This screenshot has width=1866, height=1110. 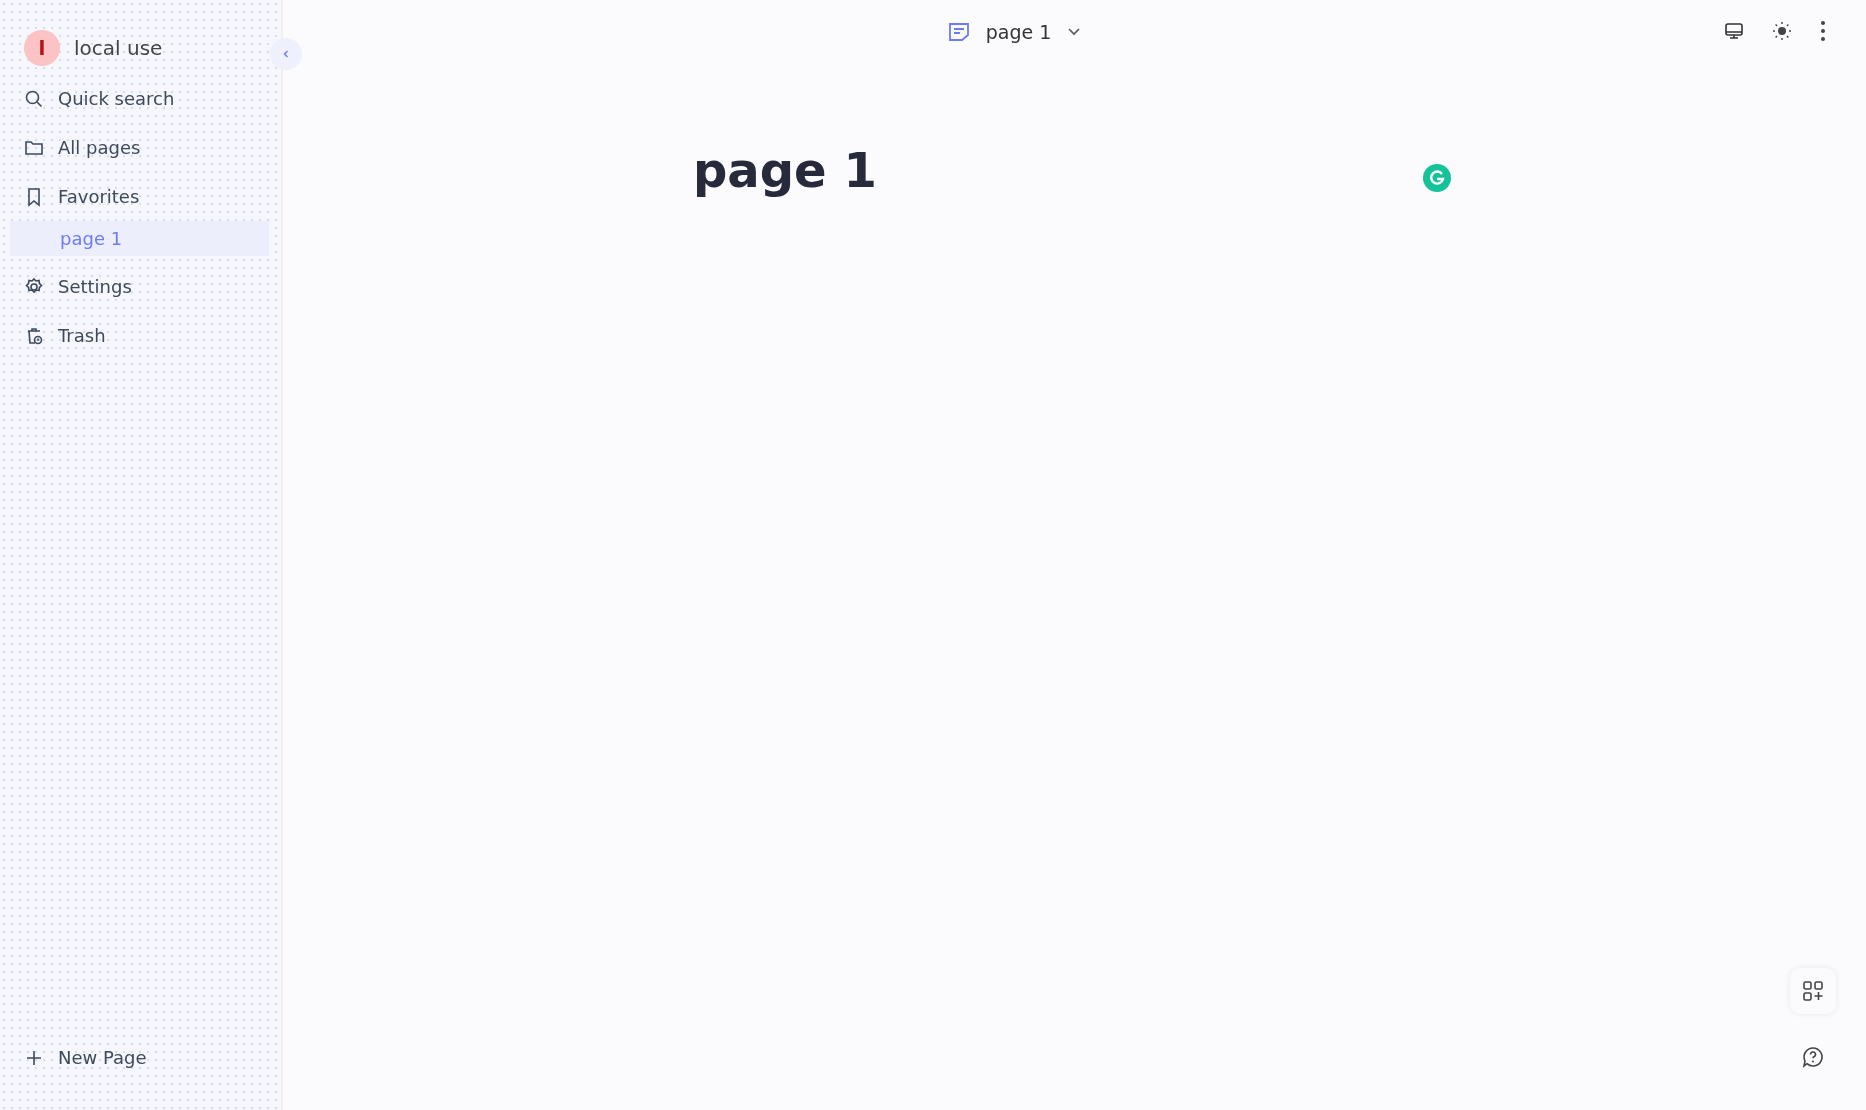 I want to click on monitor-icon, so click(x=1734, y=31).